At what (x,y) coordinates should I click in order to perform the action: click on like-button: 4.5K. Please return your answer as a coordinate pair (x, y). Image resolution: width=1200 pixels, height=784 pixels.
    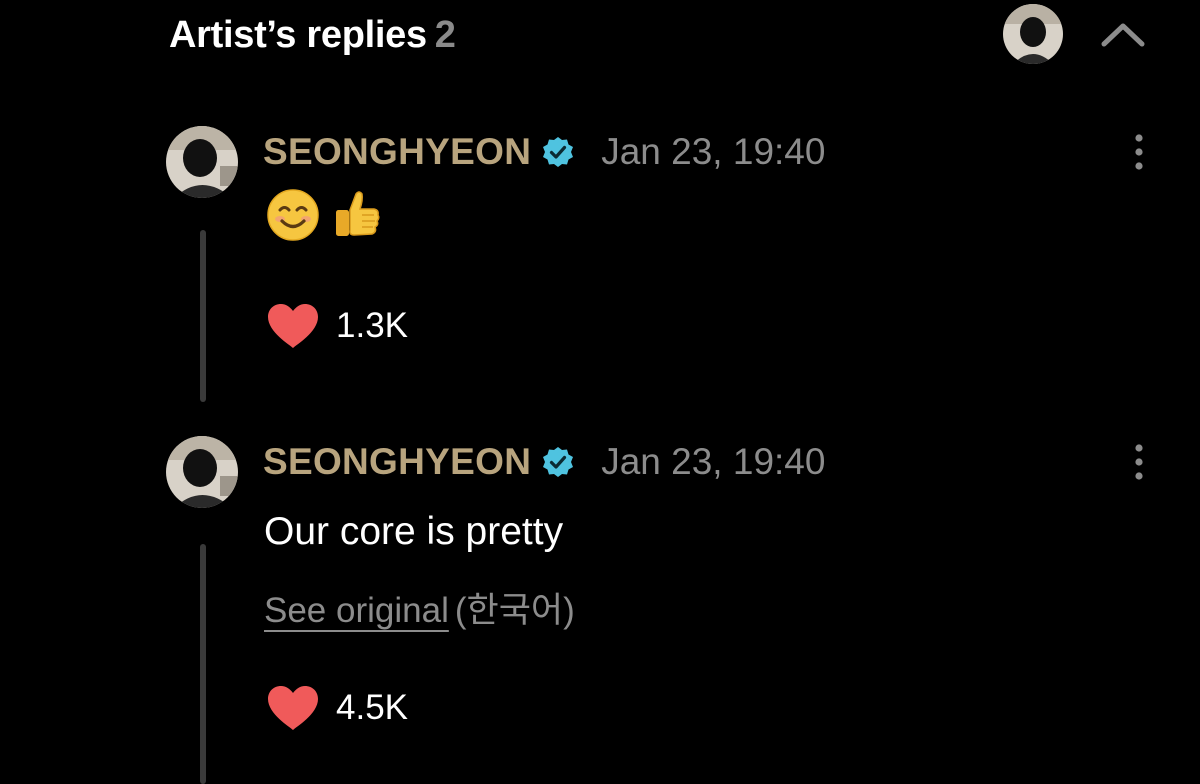
    Looking at the image, I should click on (337, 708).